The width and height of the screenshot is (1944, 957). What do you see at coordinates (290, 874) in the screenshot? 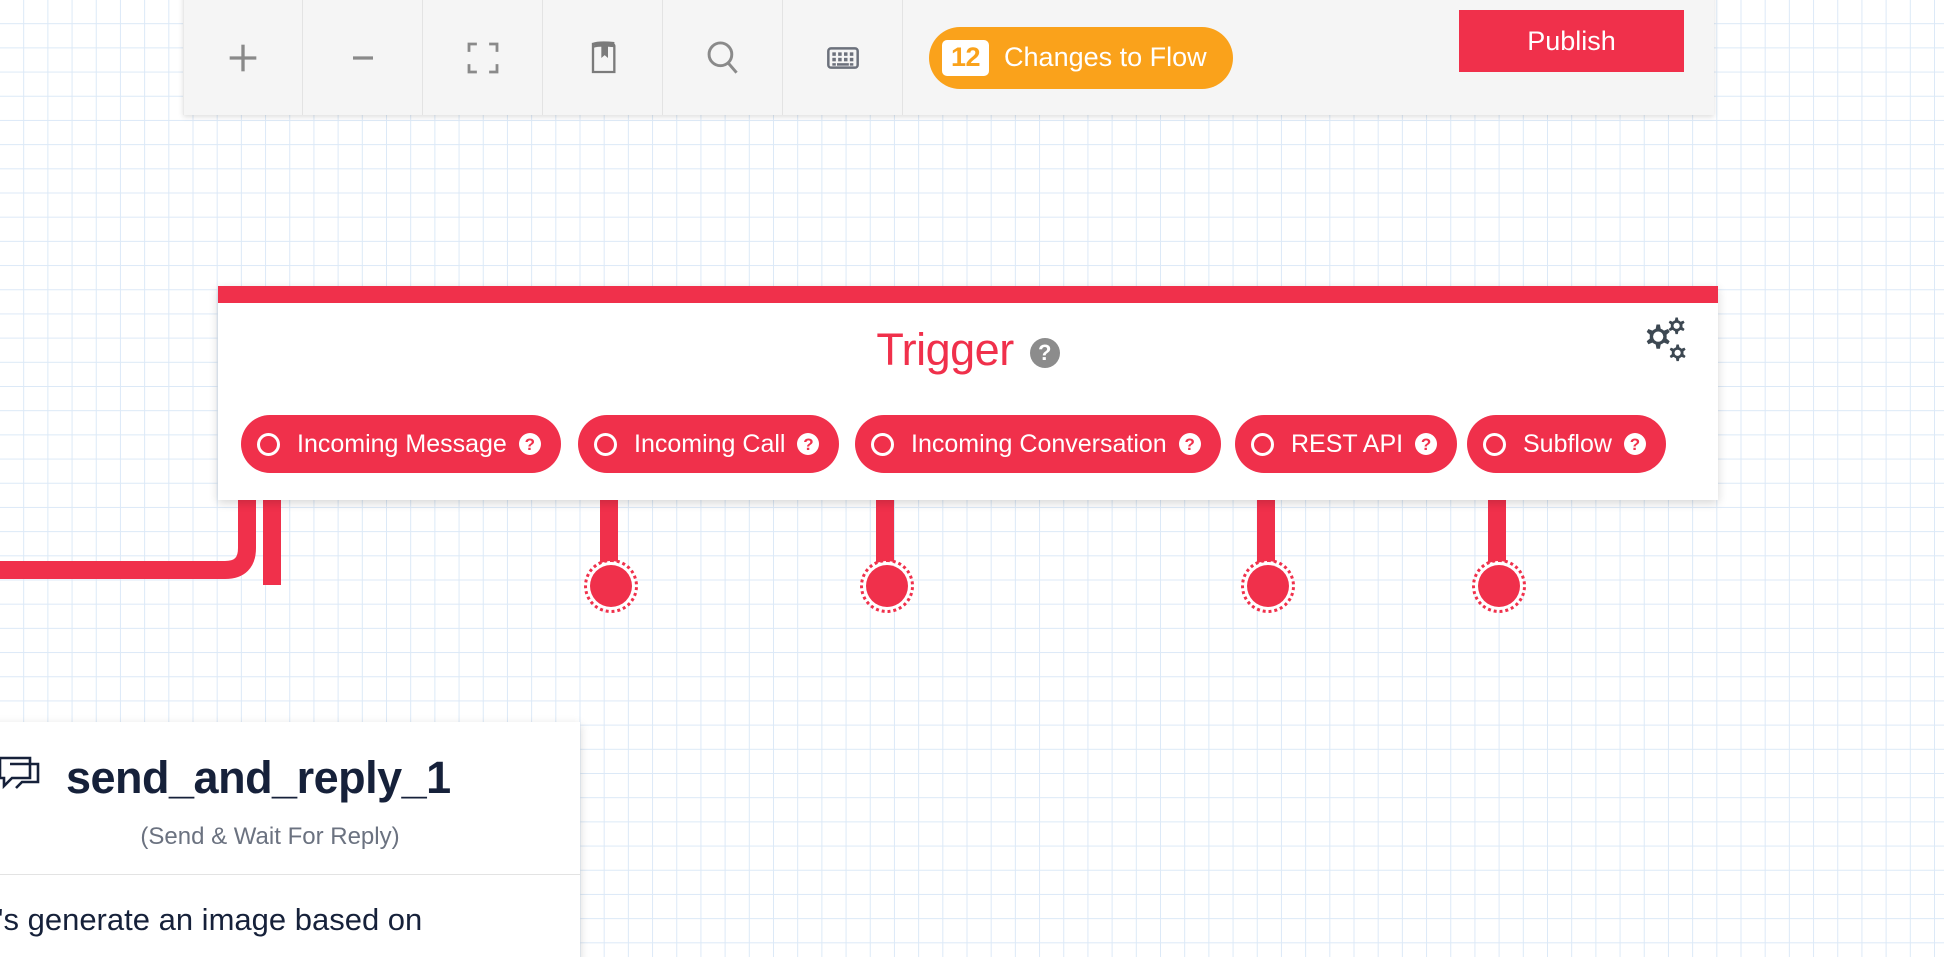
I see `divider` at bounding box center [290, 874].